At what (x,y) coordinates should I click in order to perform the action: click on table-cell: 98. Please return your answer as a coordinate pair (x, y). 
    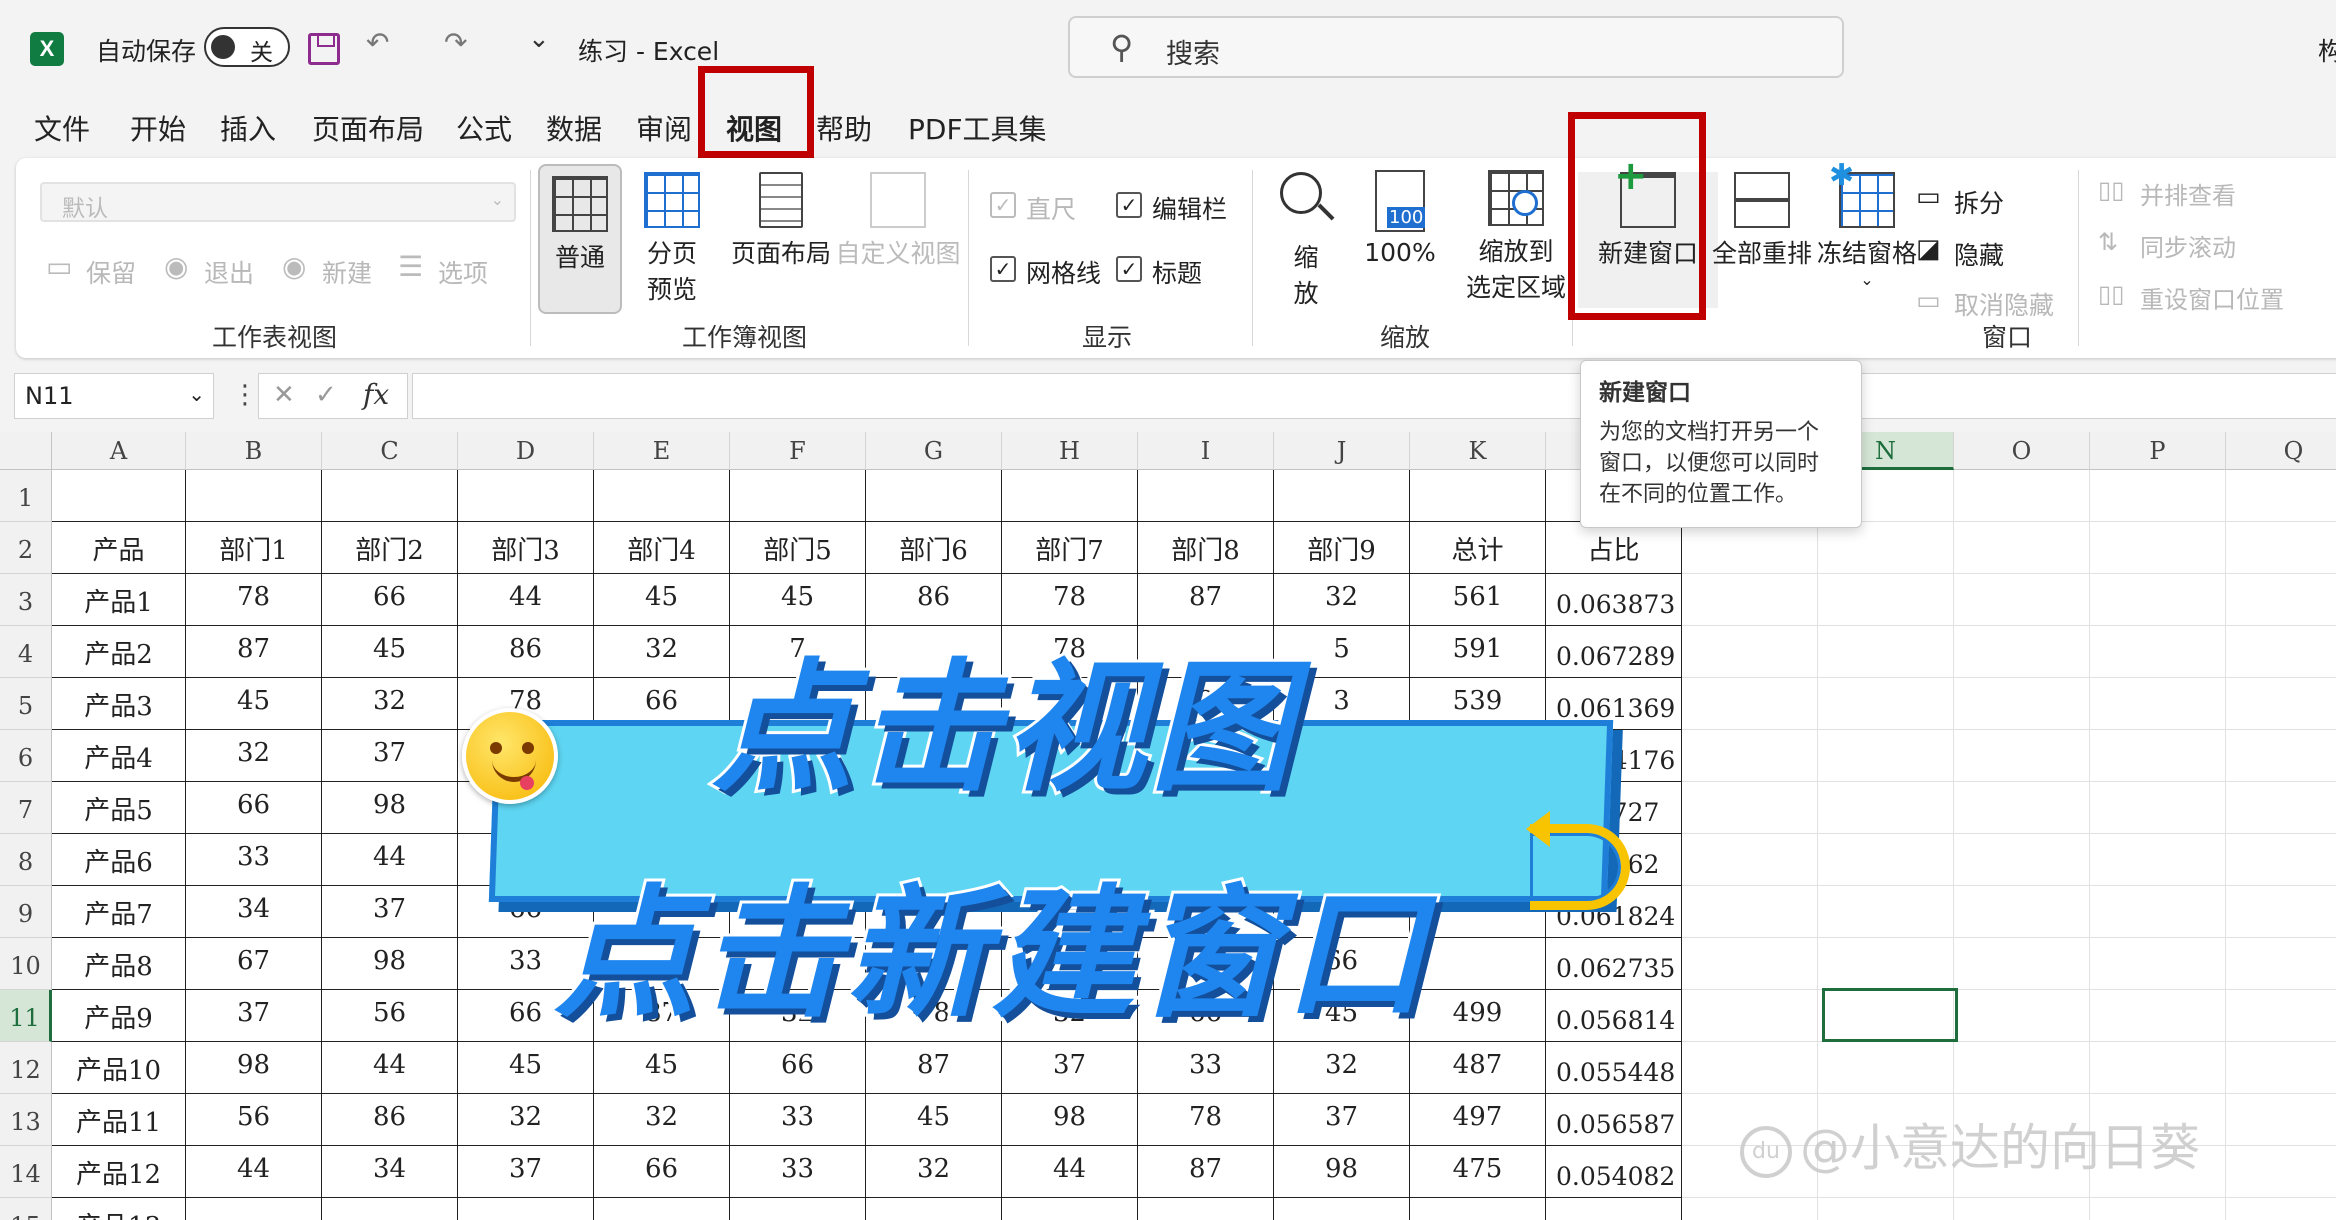
    Looking at the image, I should click on (254, 1068).